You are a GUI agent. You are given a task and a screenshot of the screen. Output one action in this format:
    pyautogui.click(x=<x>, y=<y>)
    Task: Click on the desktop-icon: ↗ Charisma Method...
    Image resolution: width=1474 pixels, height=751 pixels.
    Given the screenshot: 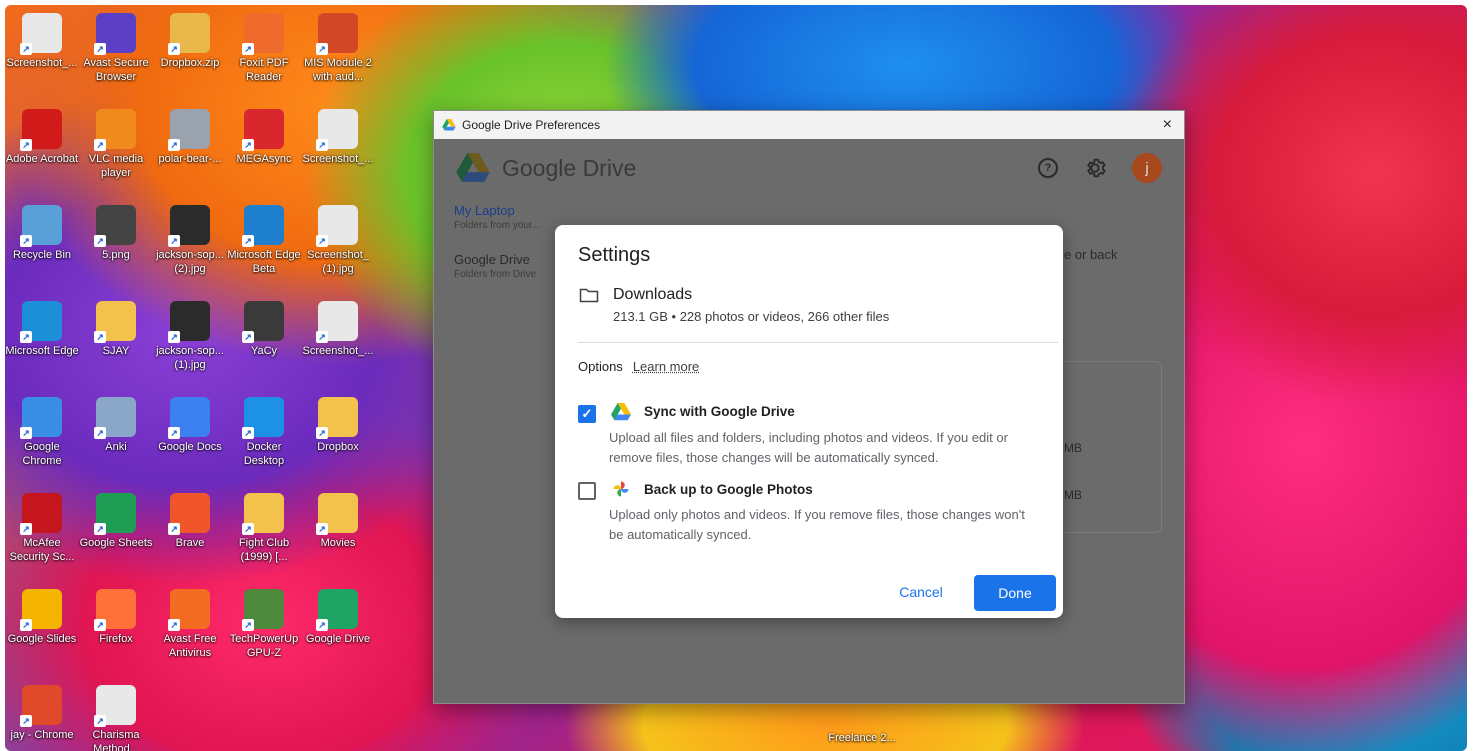 What is the action you would take?
    pyautogui.click(x=116, y=718)
    